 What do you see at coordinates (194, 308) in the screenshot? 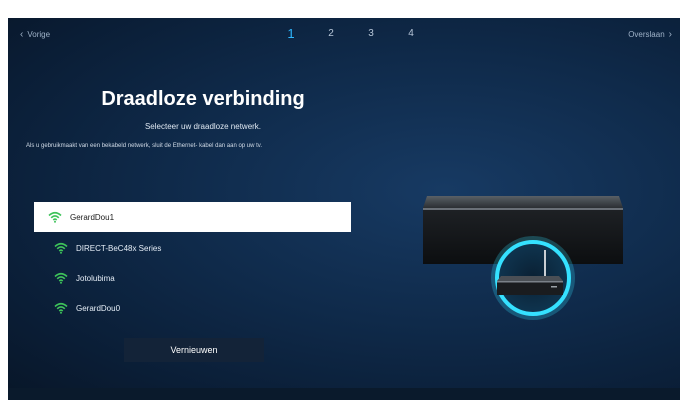
I see `network-item-gerarddou0: GerardDou0` at bounding box center [194, 308].